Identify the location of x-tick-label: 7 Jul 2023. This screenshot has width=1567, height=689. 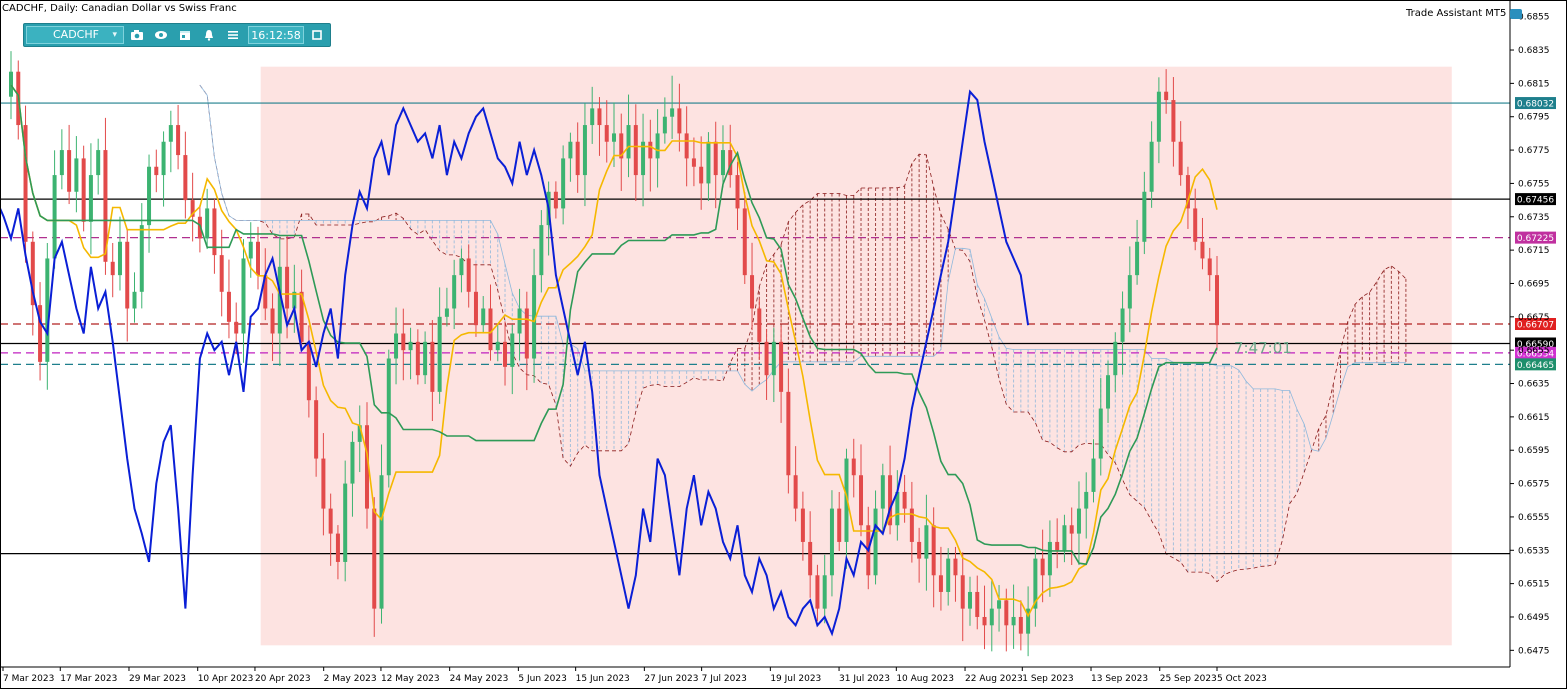
(724, 679).